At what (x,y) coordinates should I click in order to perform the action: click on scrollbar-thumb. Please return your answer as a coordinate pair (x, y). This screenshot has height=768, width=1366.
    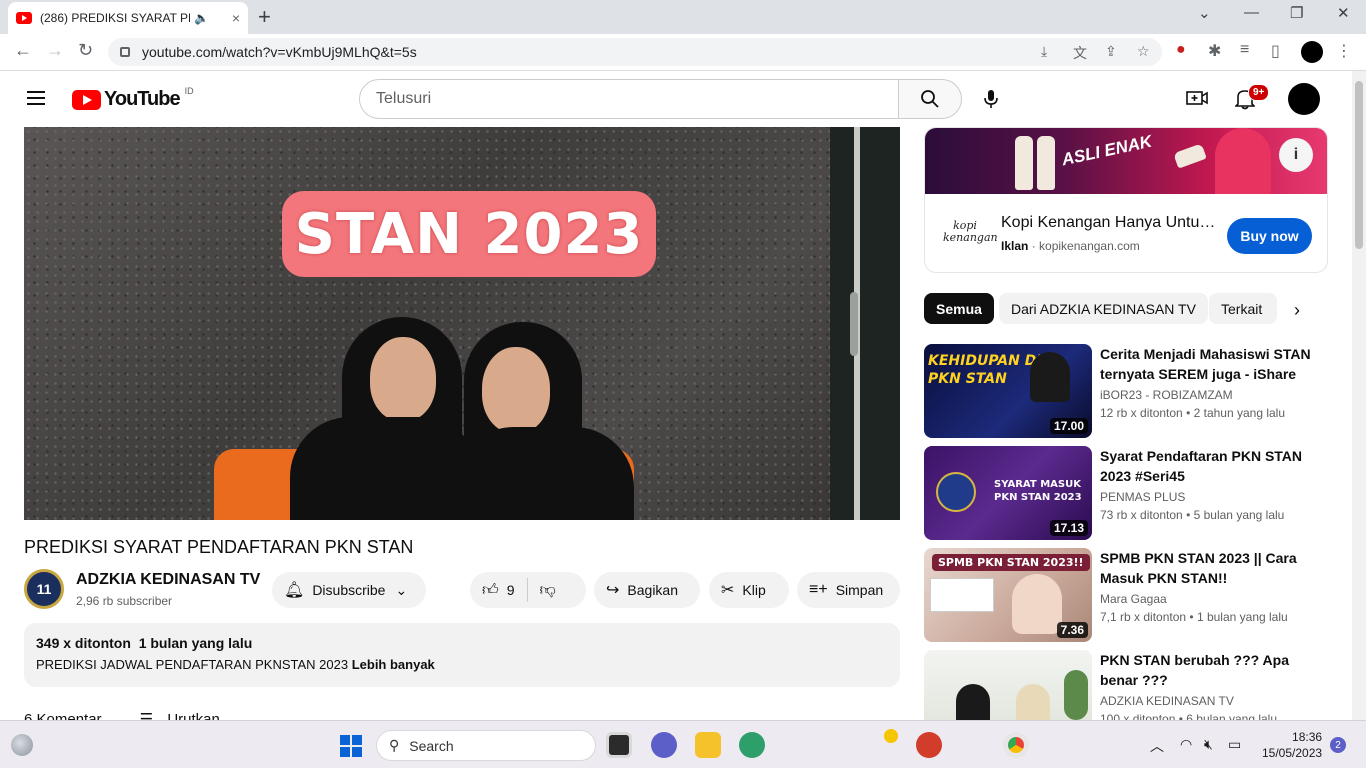
    Looking at the image, I should click on (1359, 165).